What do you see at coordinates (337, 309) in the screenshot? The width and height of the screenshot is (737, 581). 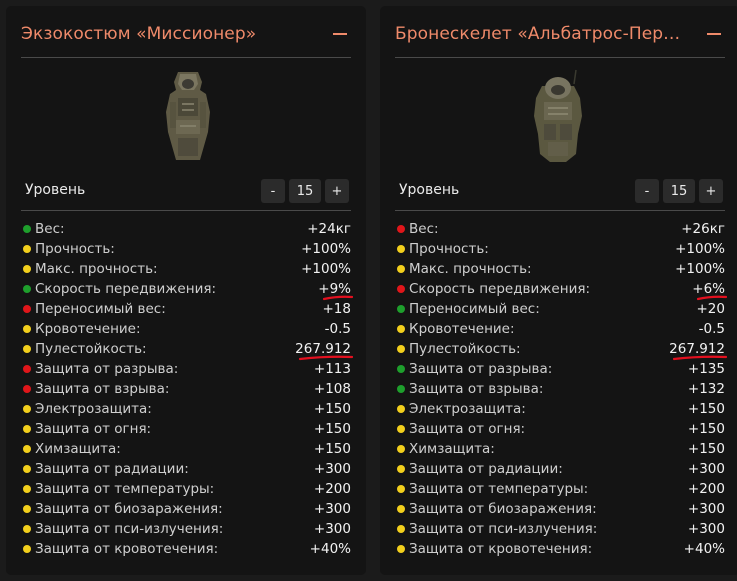 I see `stat-value: +18` at bounding box center [337, 309].